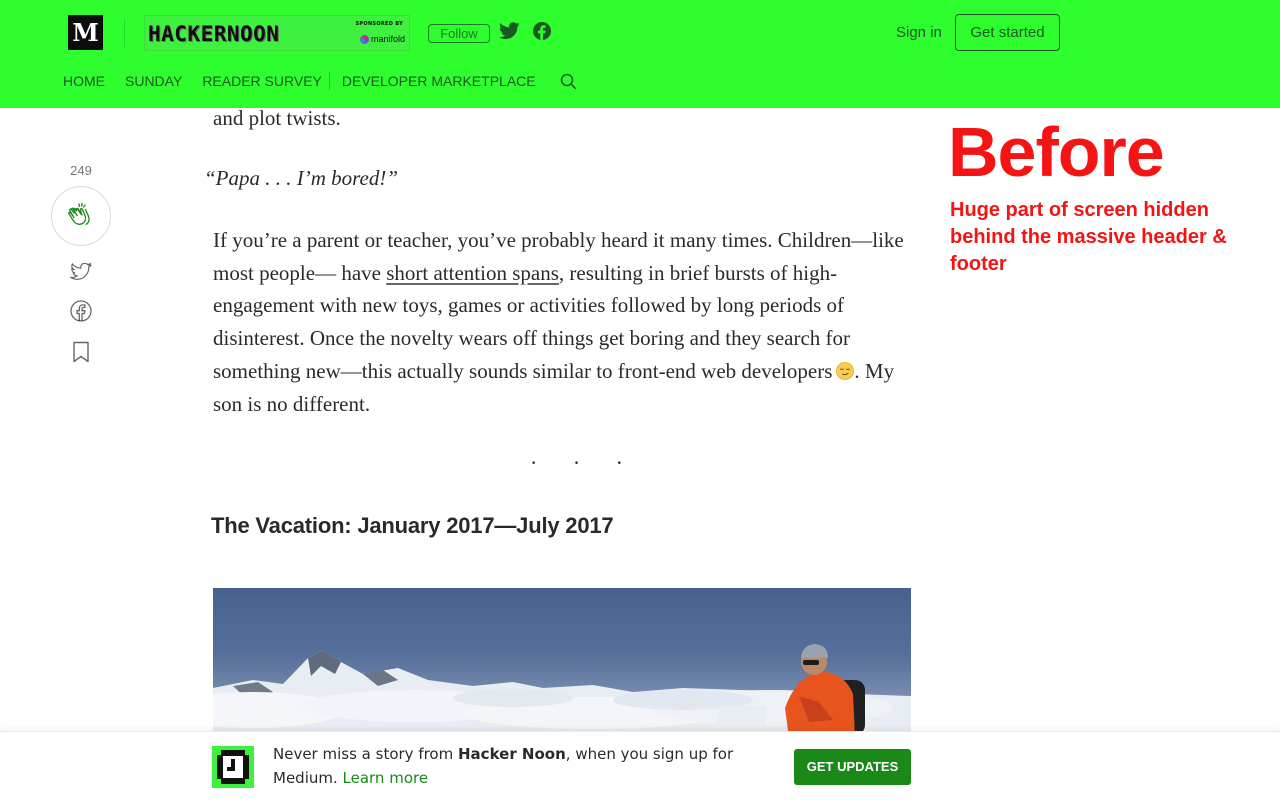  What do you see at coordinates (459, 33) in the screenshot?
I see `follow-button: Follow` at bounding box center [459, 33].